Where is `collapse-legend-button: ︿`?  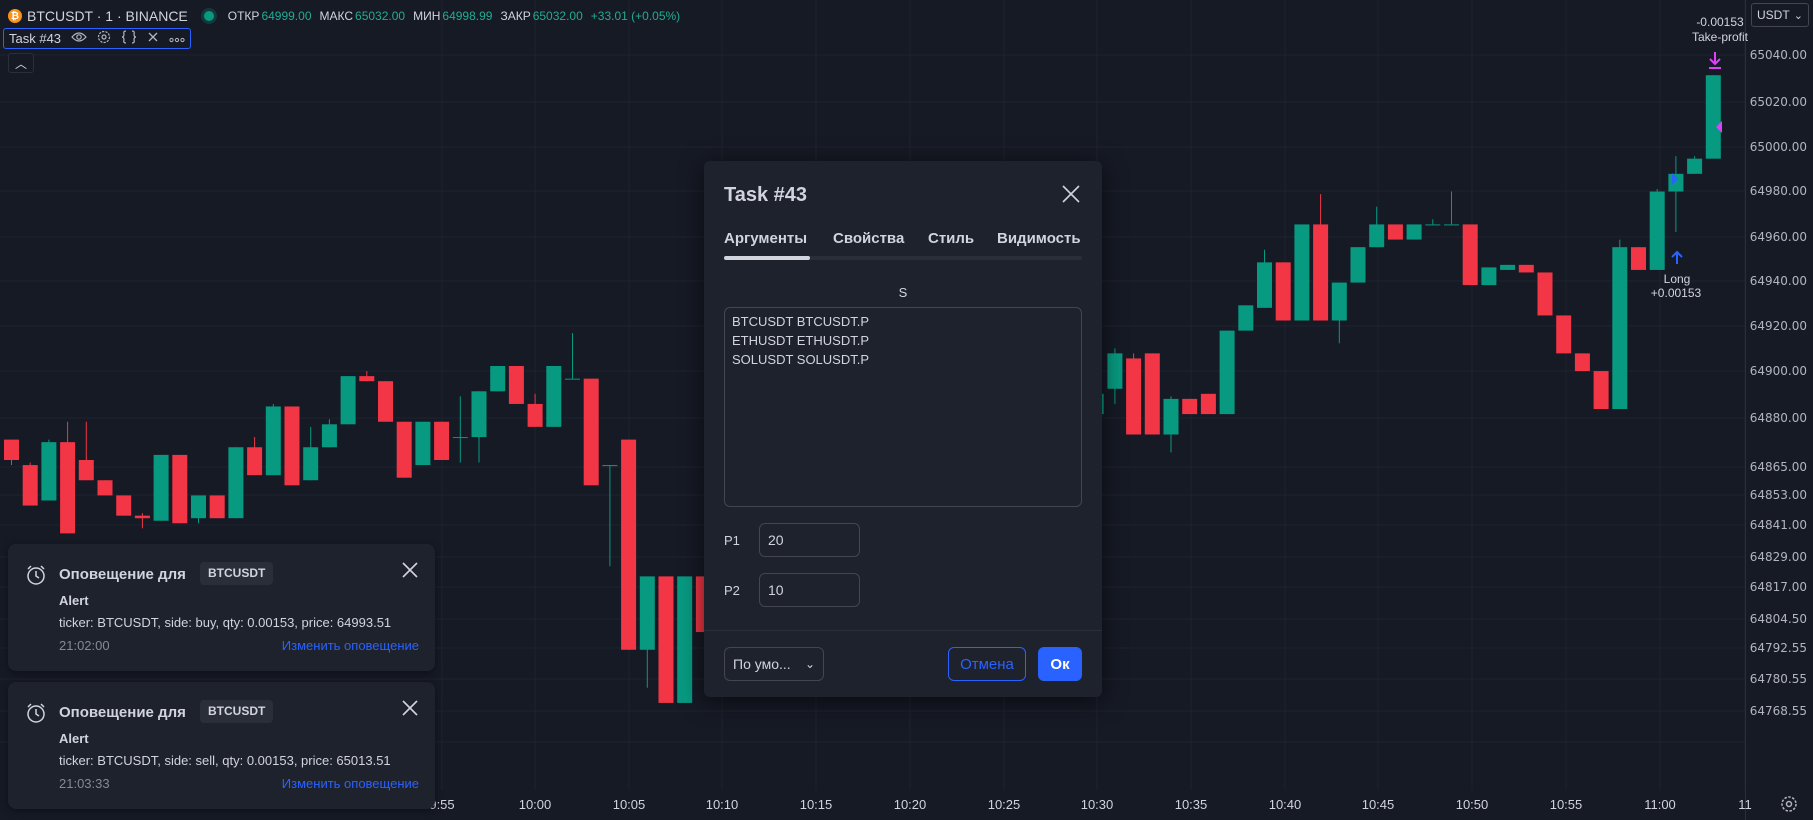 collapse-legend-button: ︿ is located at coordinates (21, 63).